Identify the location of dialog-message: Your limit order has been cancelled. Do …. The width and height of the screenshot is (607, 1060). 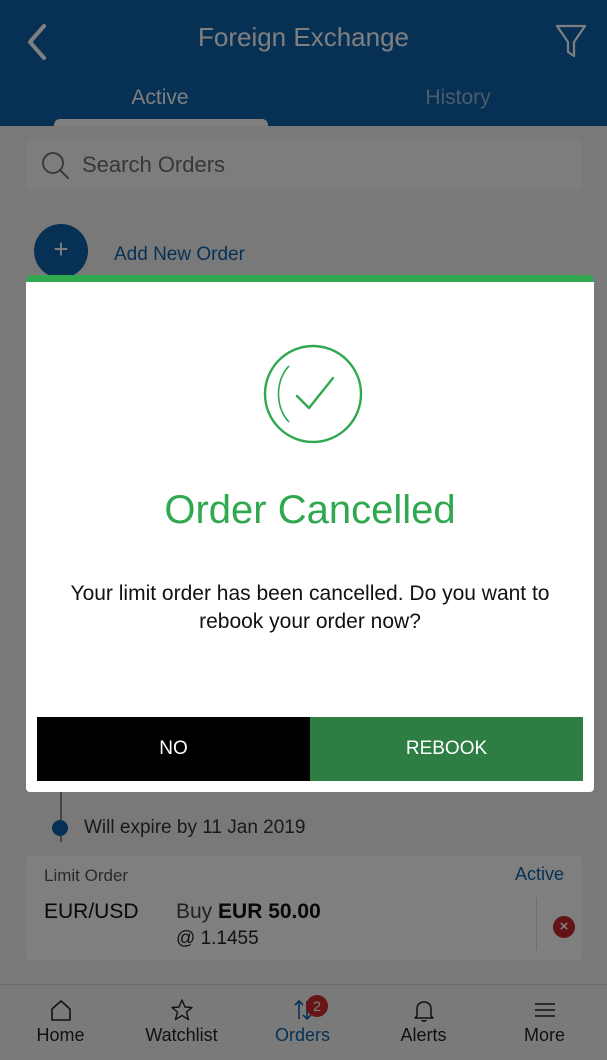
(310, 607).